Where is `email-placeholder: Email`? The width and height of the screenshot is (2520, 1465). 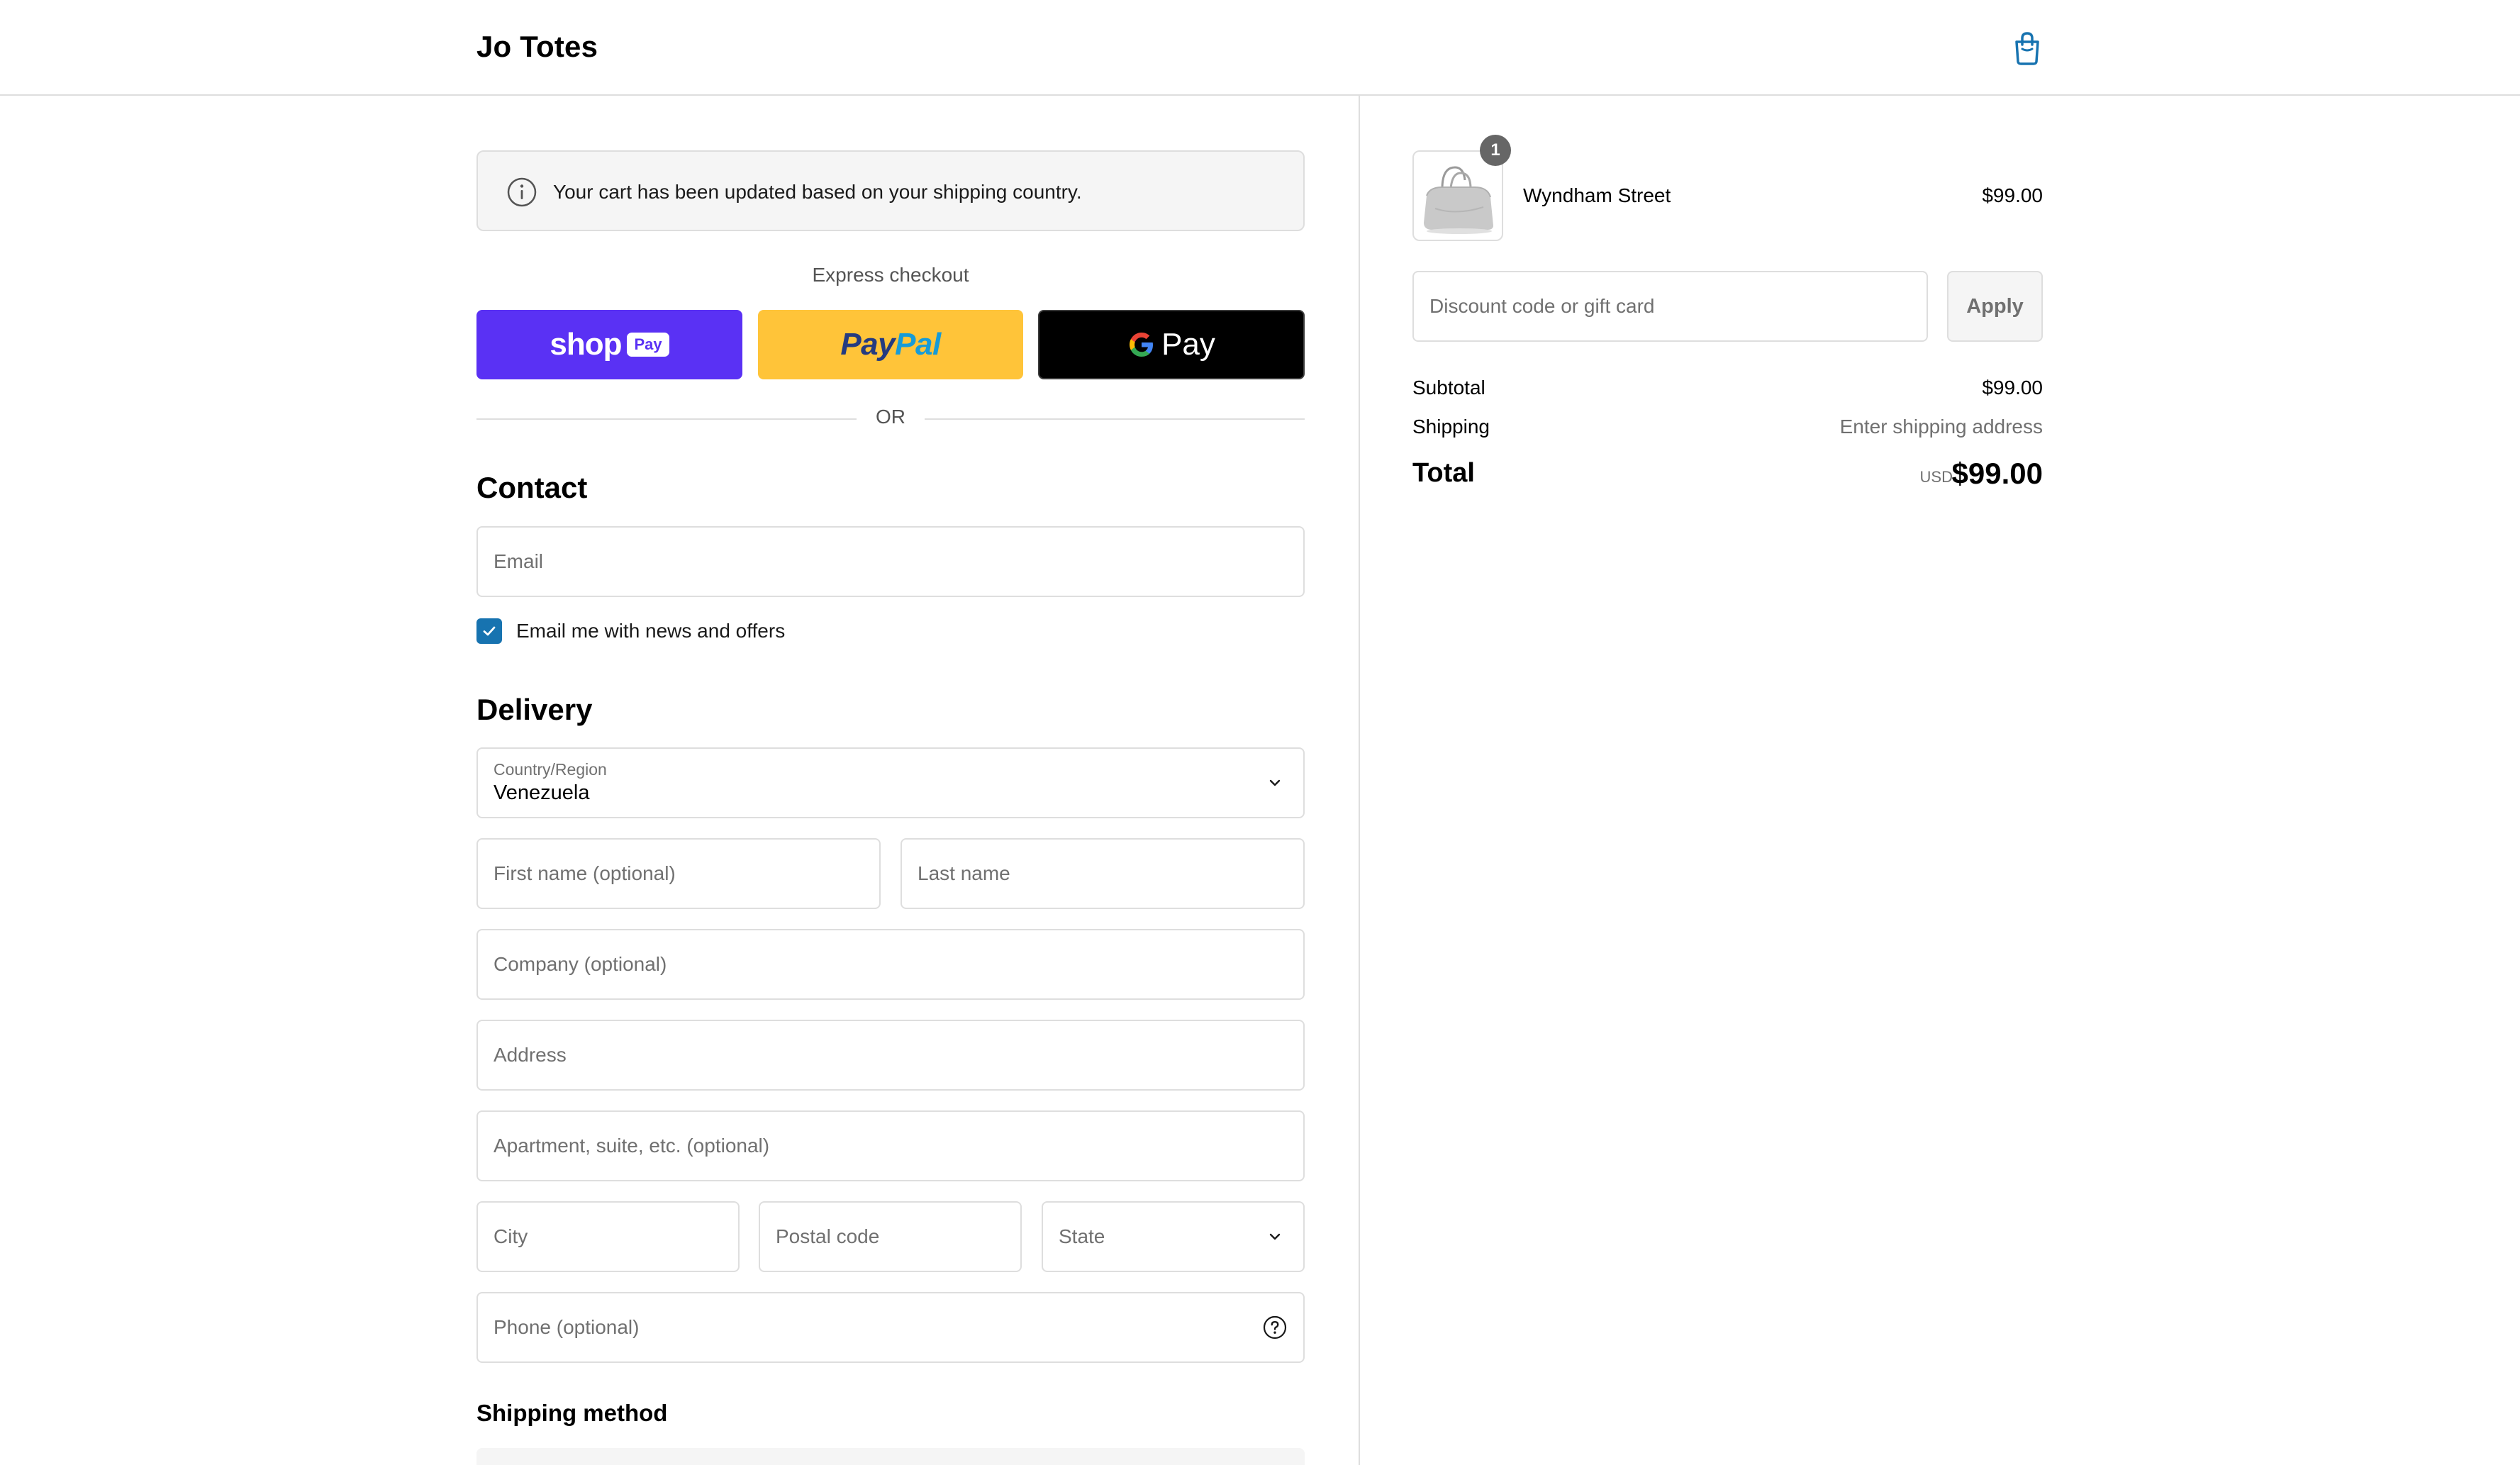 email-placeholder: Email is located at coordinates (519, 561).